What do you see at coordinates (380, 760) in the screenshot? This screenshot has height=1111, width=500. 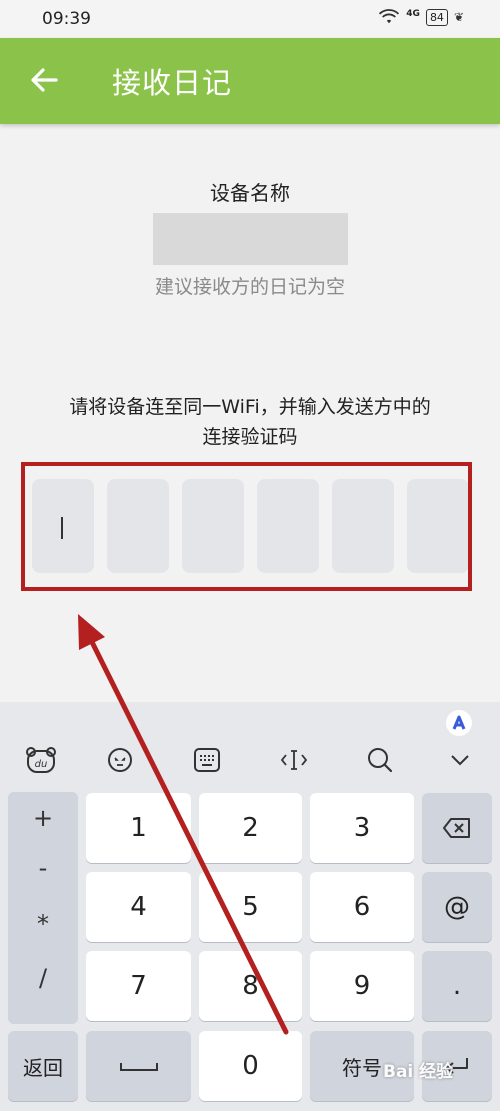 I see `search-icon` at bounding box center [380, 760].